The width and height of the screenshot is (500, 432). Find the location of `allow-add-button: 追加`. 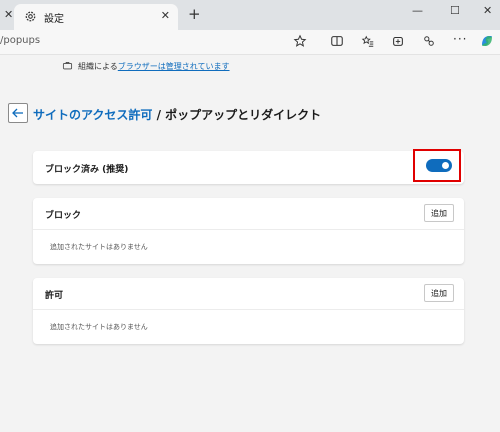

allow-add-button: 追加 is located at coordinates (439, 293).